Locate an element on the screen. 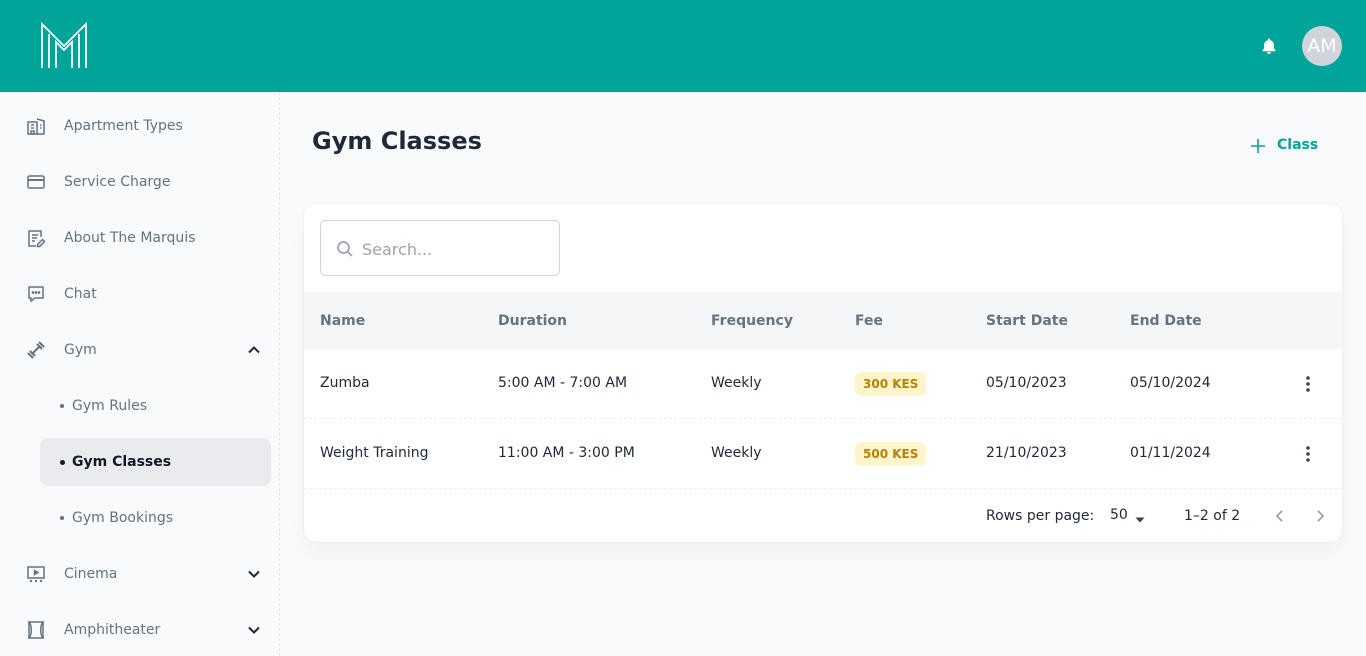 The image size is (1366, 656). credit-card-icon is located at coordinates (36, 182).